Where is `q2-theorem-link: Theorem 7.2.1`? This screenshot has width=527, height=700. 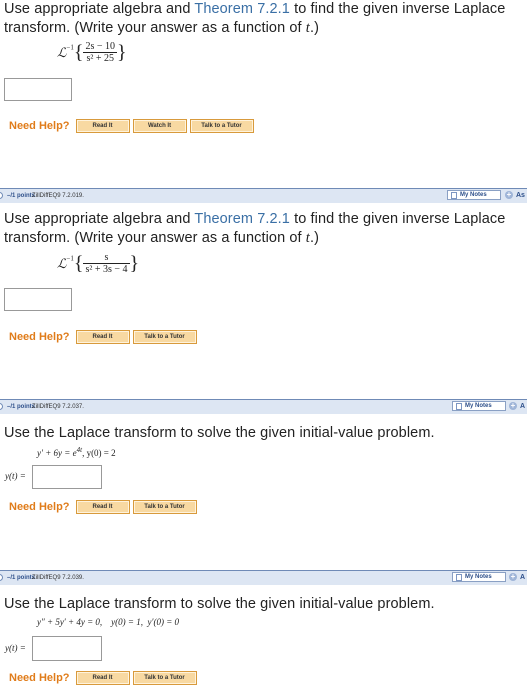
q2-theorem-link: Theorem 7.2.1 is located at coordinates (242, 219).